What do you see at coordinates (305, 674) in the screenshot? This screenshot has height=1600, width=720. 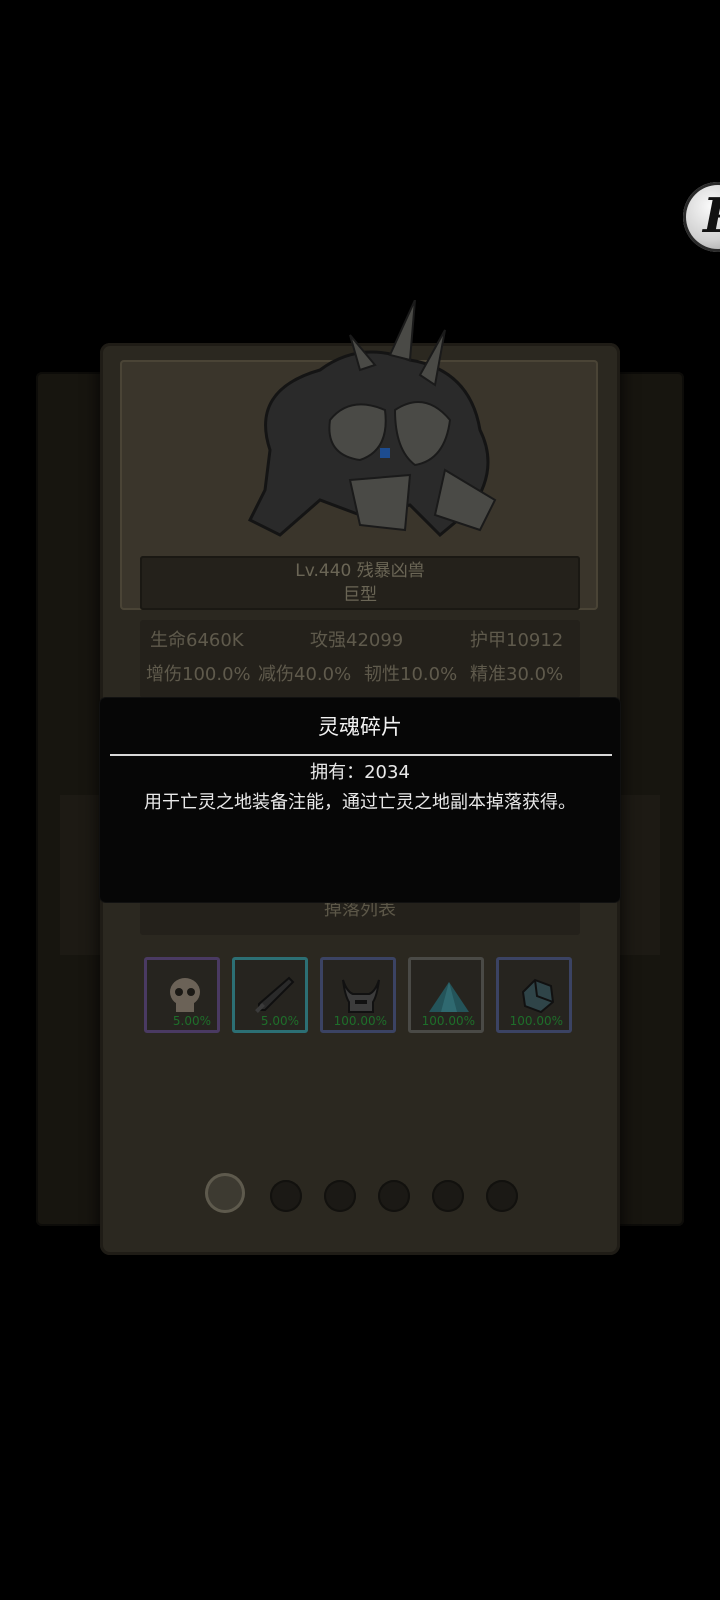 I see `stat-damage-reduction: 减伤40.0%` at bounding box center [305, 674].